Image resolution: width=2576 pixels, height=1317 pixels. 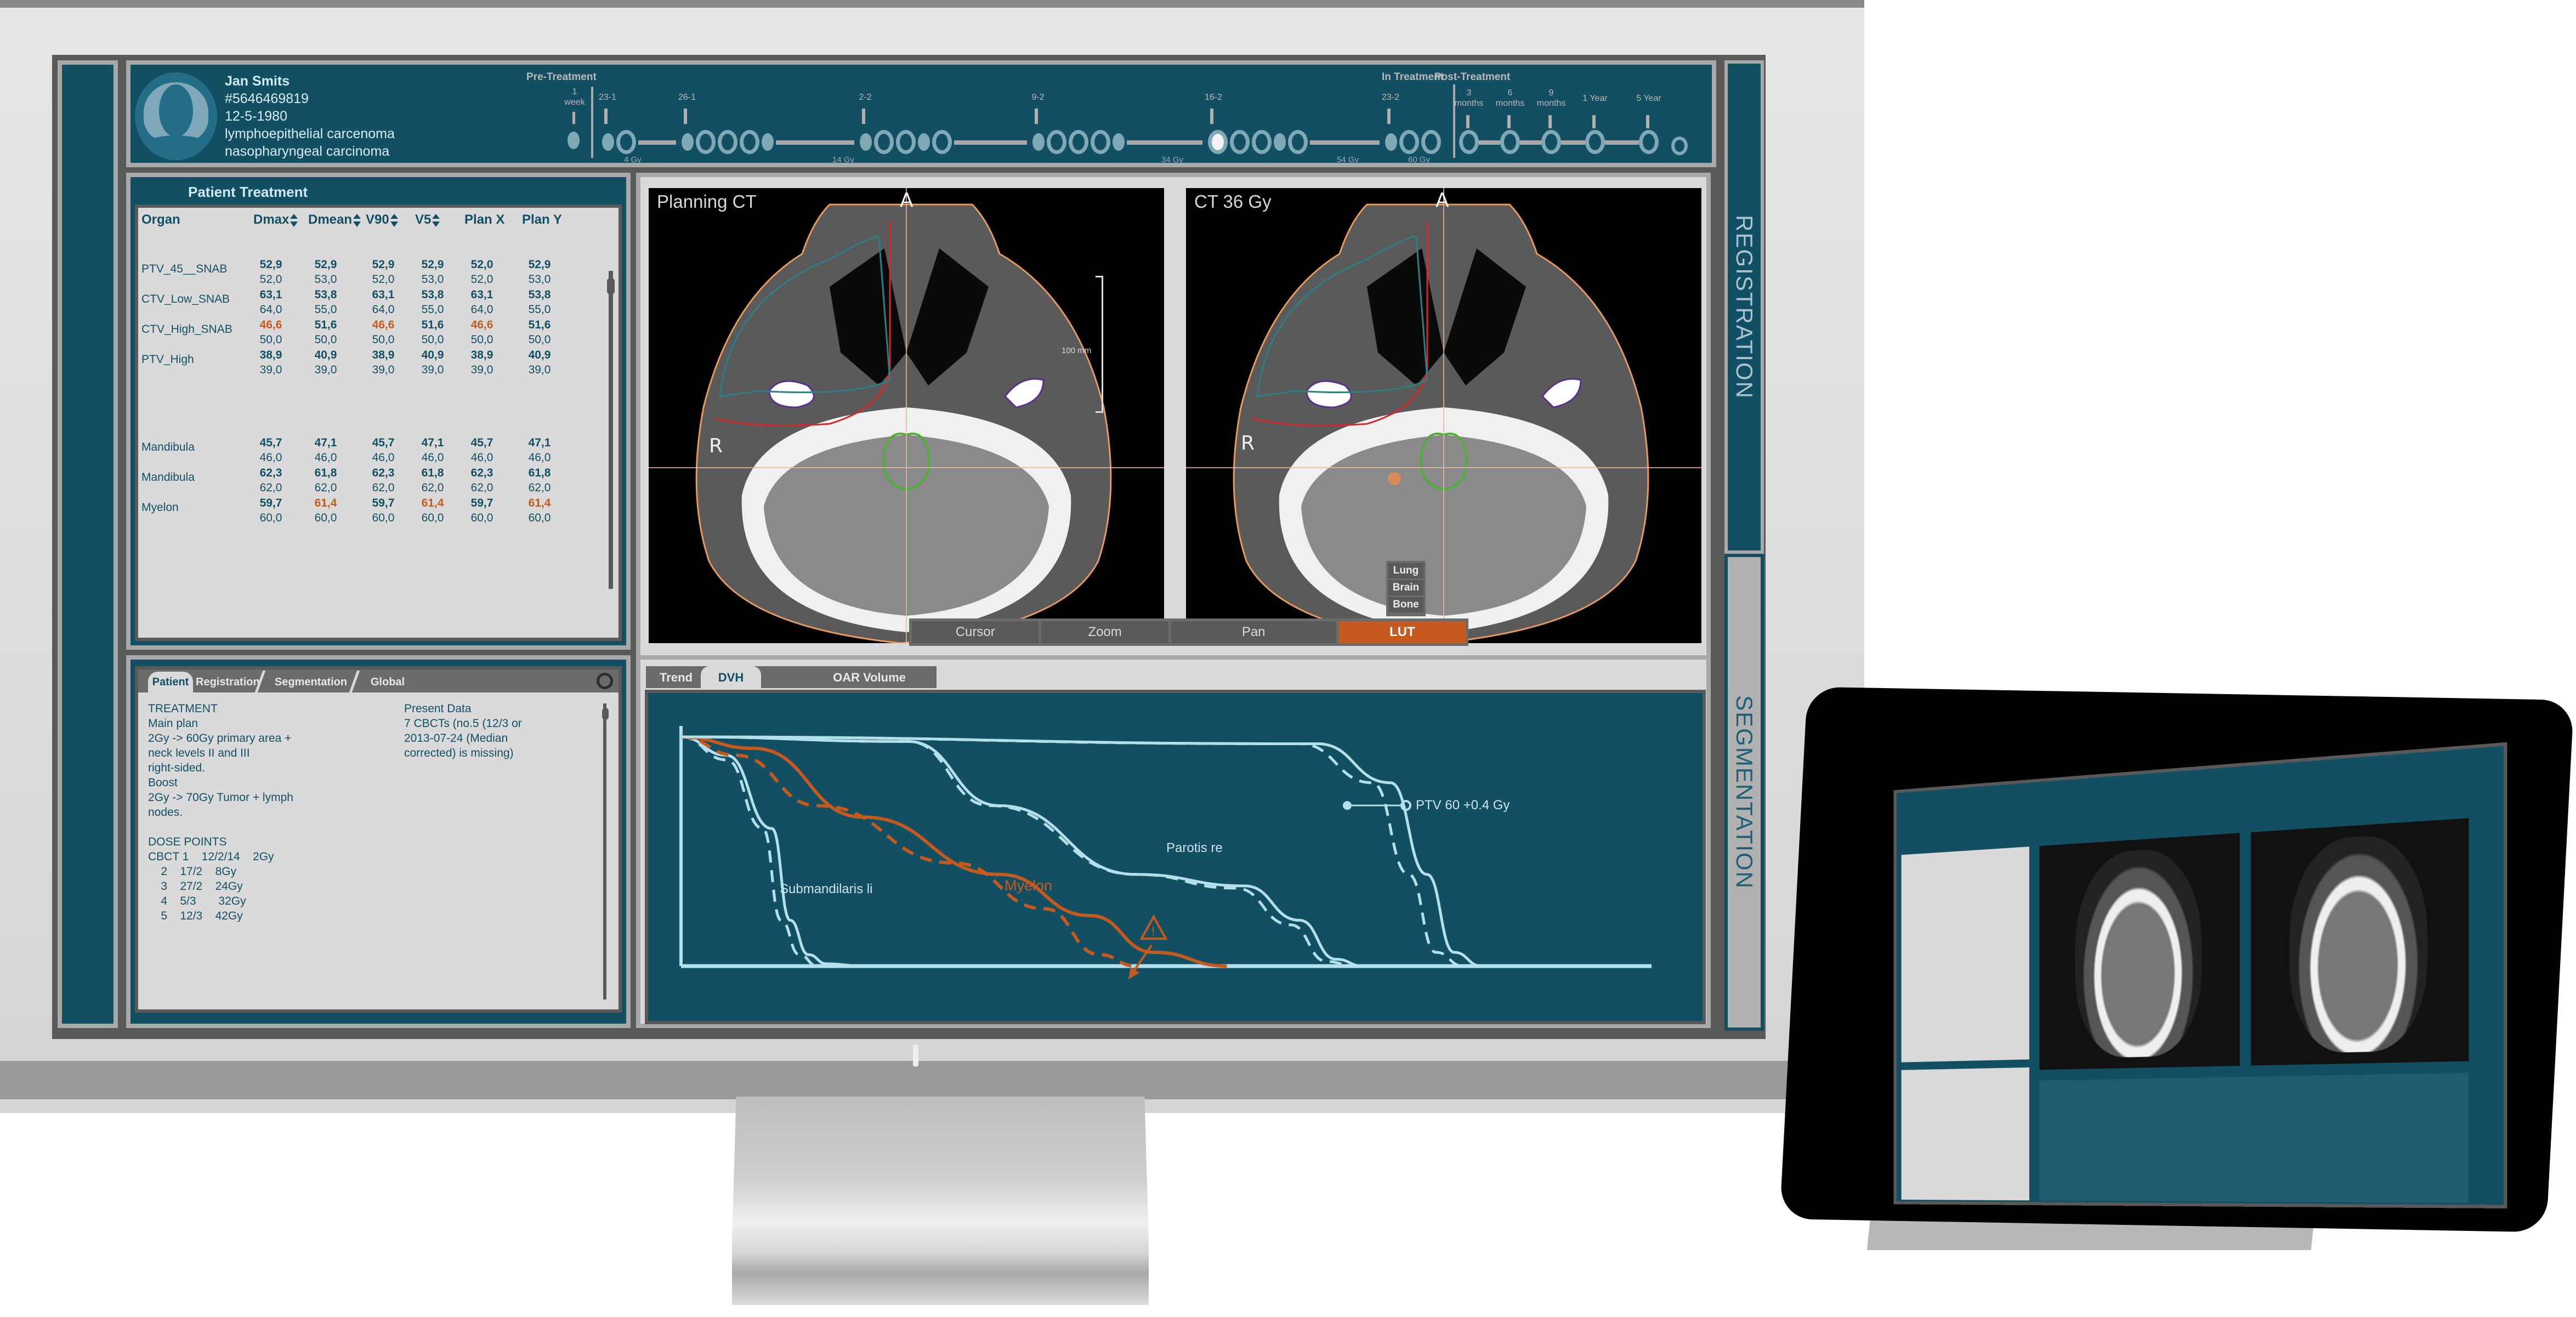 What do you see at coordinates (427, 220) in the screenshot?
I see `column-header: V5` at bounding box center [427, 220].